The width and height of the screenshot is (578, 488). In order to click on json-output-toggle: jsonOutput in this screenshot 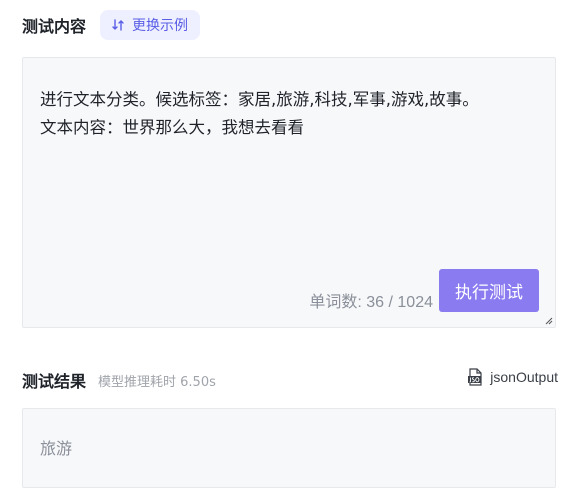, I will do `click(512, 377)`.